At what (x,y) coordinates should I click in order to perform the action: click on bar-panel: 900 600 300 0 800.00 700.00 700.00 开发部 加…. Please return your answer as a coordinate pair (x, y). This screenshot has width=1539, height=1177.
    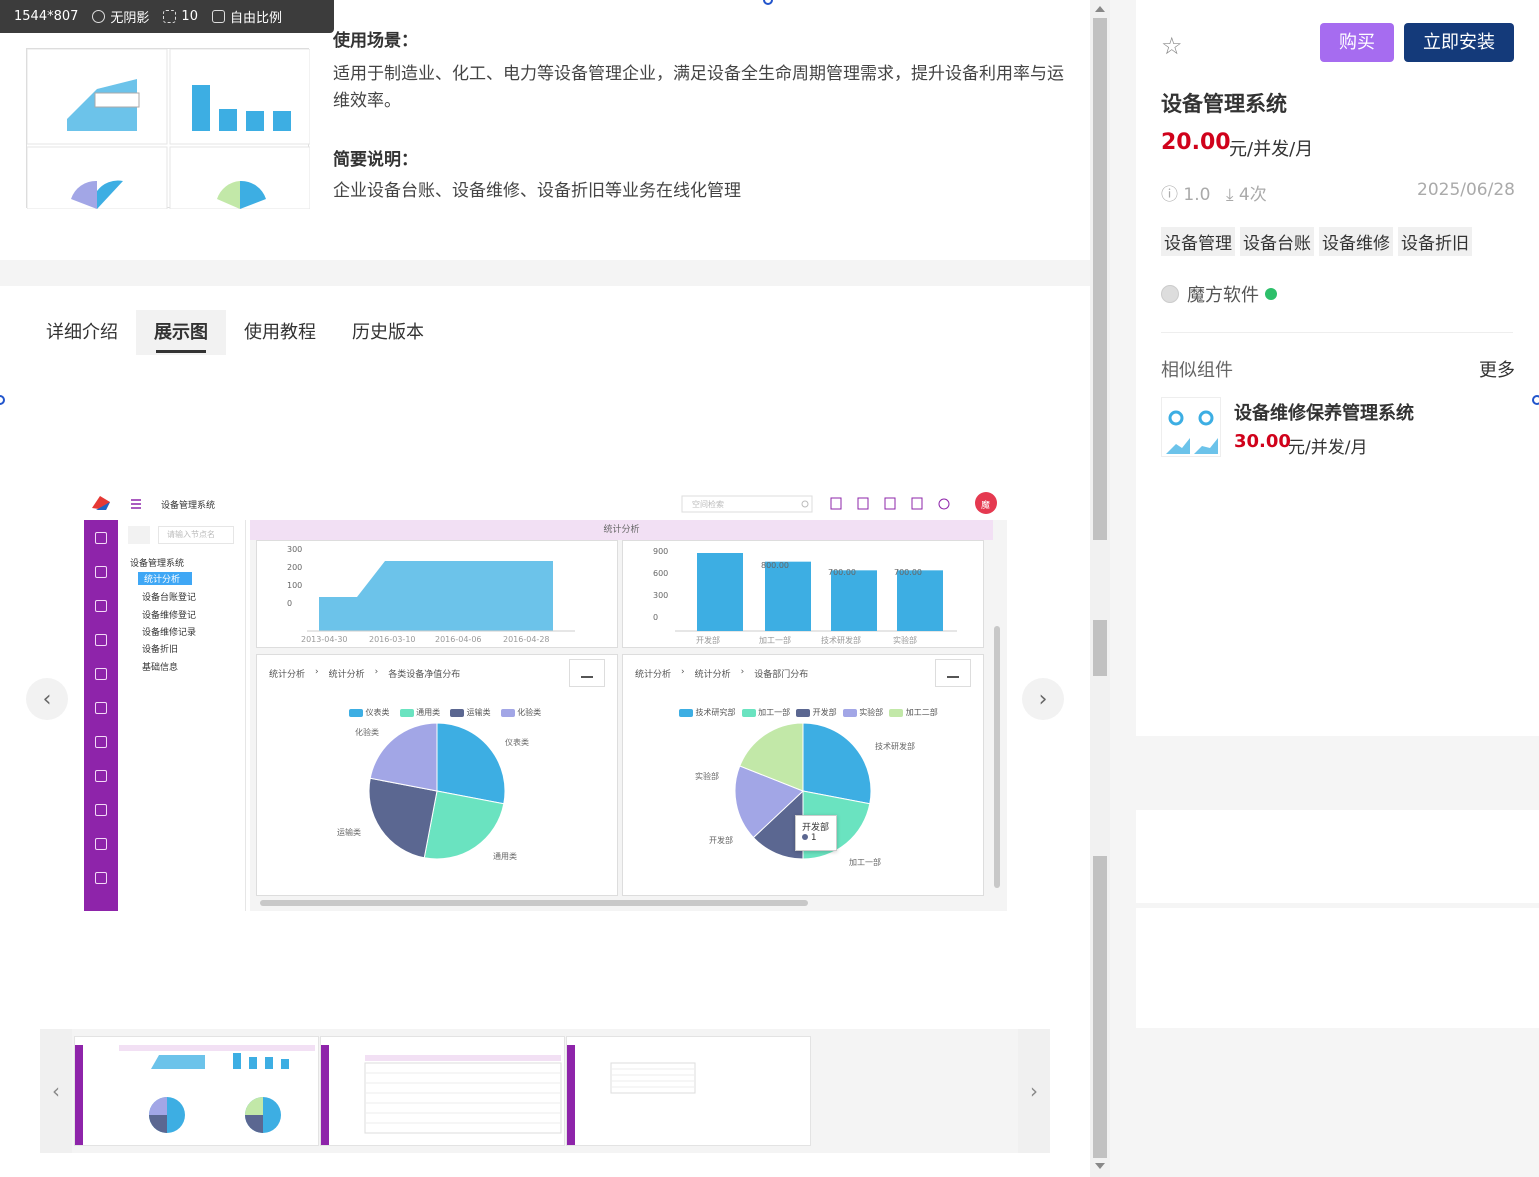
    Looking at the image, I should click on (803, 594).